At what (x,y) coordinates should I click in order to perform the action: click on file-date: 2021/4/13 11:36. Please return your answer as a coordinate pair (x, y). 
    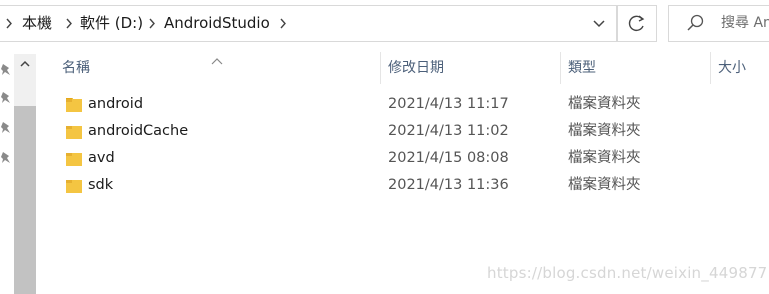
    Looking at the image, I should click on (448, 185).